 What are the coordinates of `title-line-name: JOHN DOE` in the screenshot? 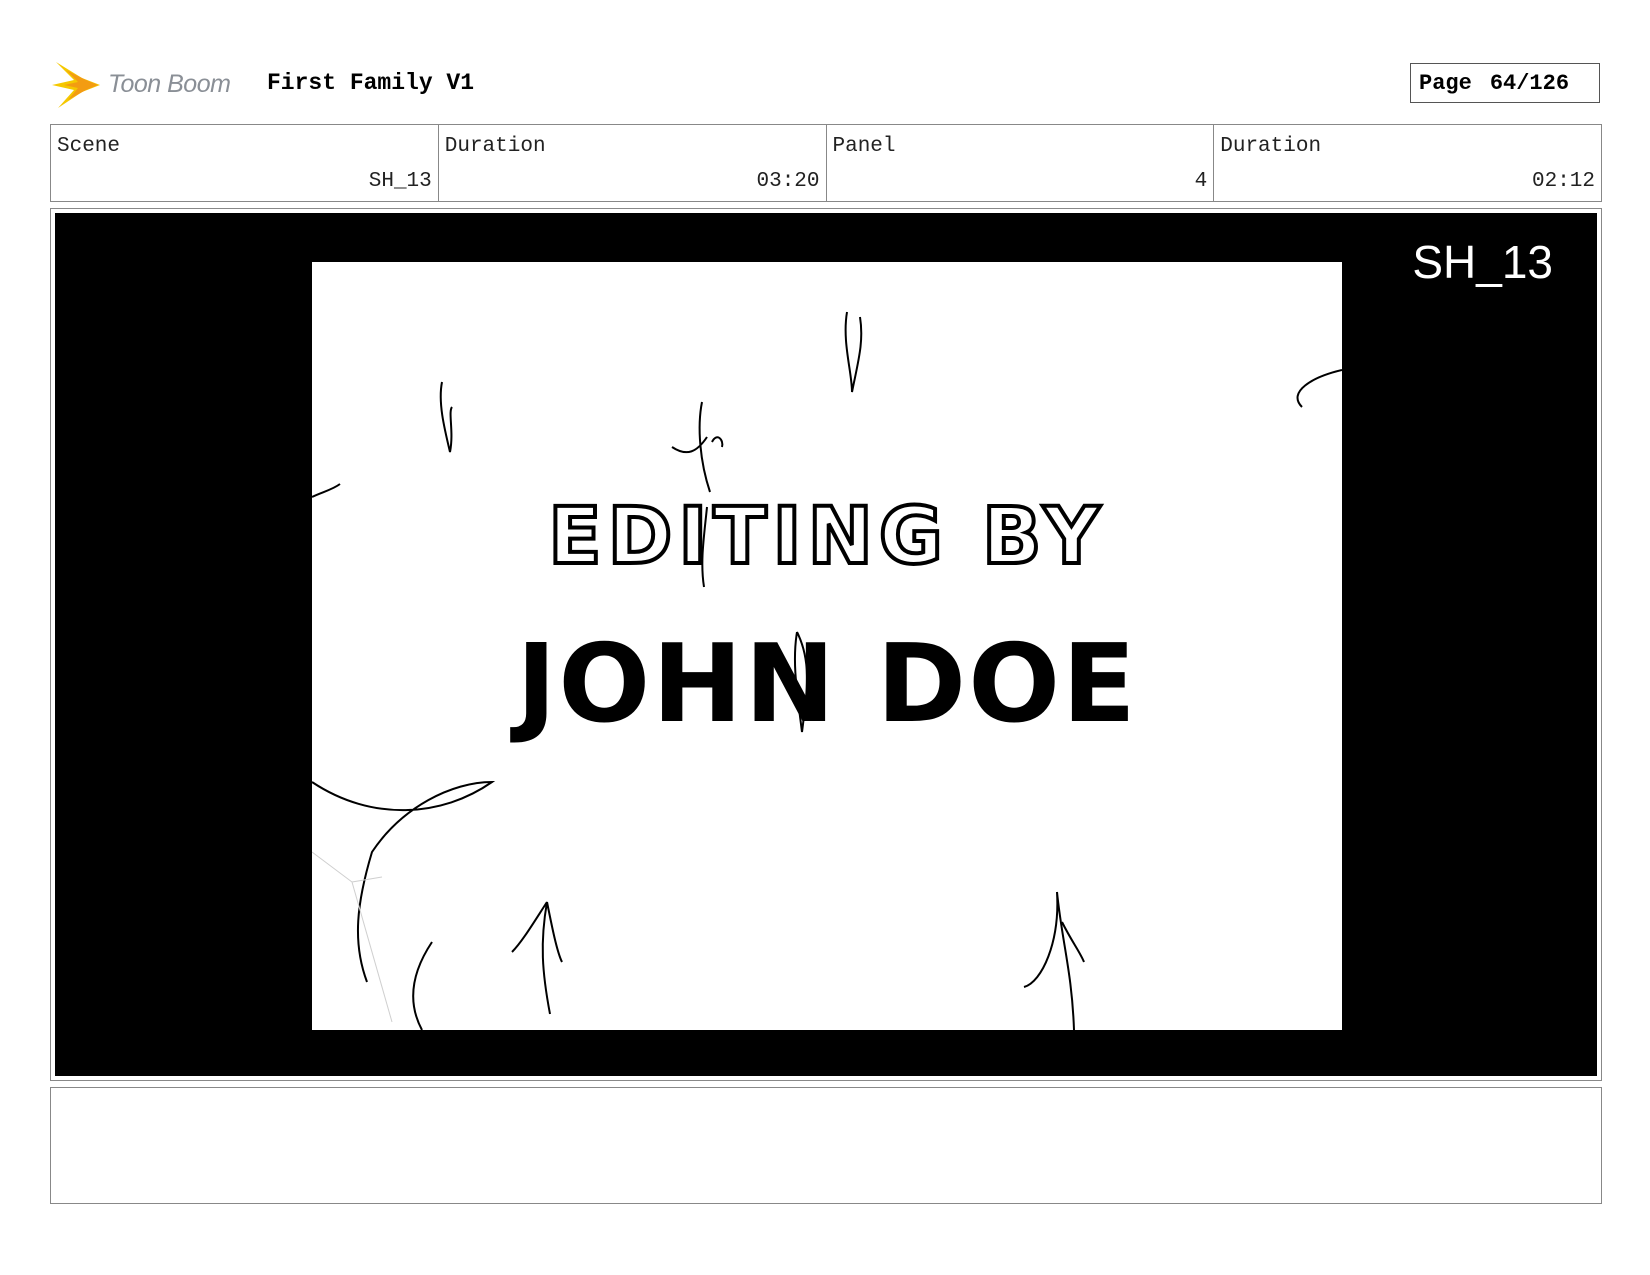 It's located at (827, 684).